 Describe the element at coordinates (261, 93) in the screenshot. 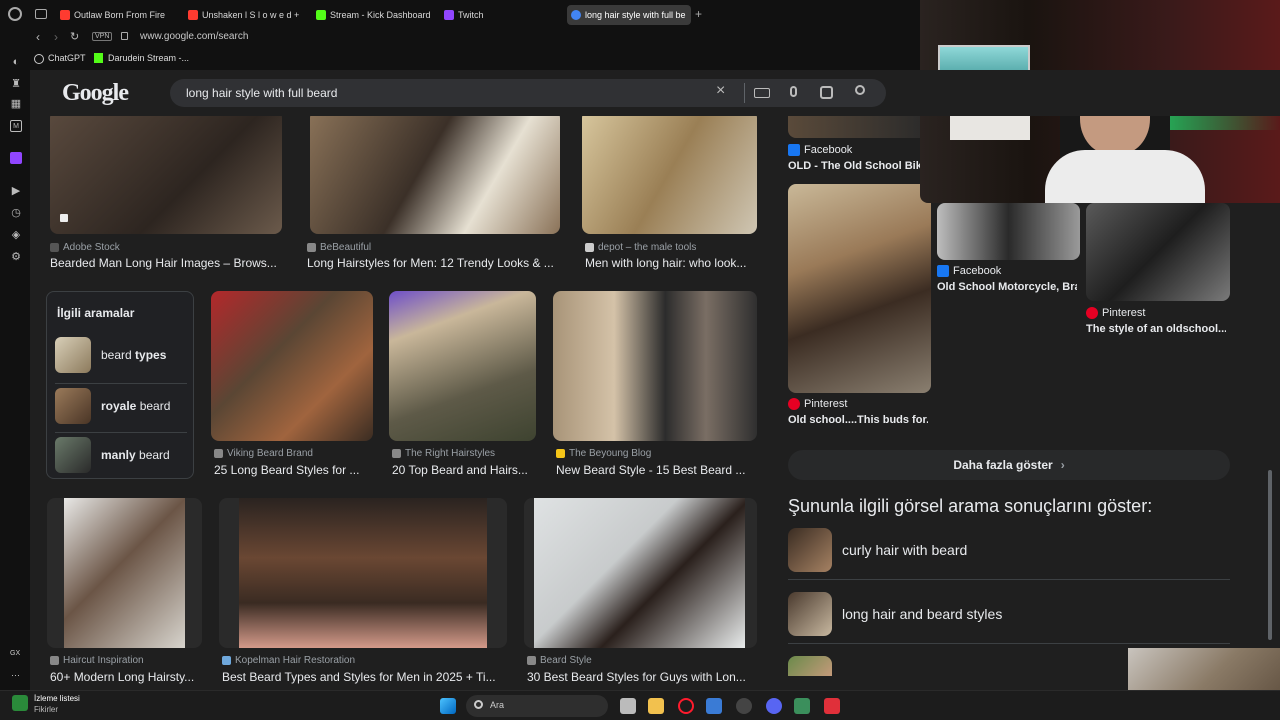

I see `search-input: long hair style with full beard` at that location.